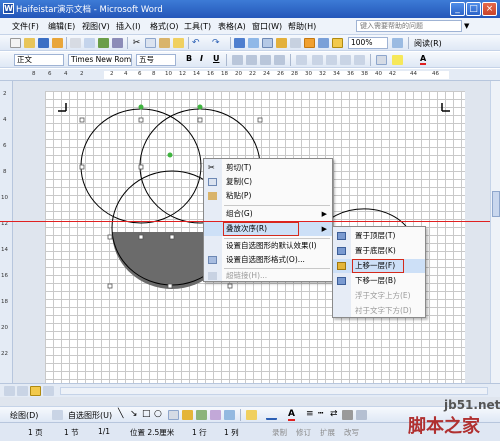  What do you see at coordinates (375, 250) in the screenshot?
I see `menu-item-label: 置于底层(K)` at bounding box center [375, 250].